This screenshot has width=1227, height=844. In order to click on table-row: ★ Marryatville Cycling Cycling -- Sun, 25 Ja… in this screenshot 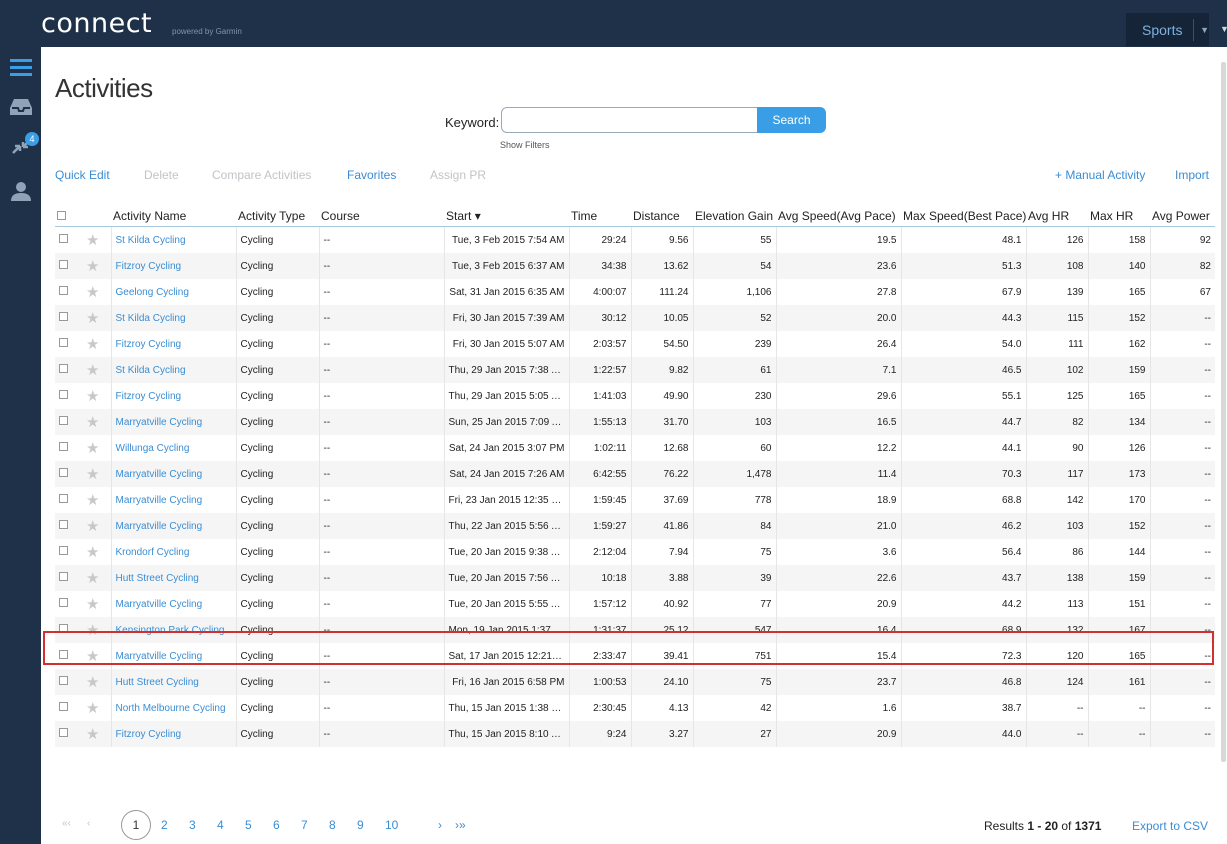, I will do `click(635, 422)`.